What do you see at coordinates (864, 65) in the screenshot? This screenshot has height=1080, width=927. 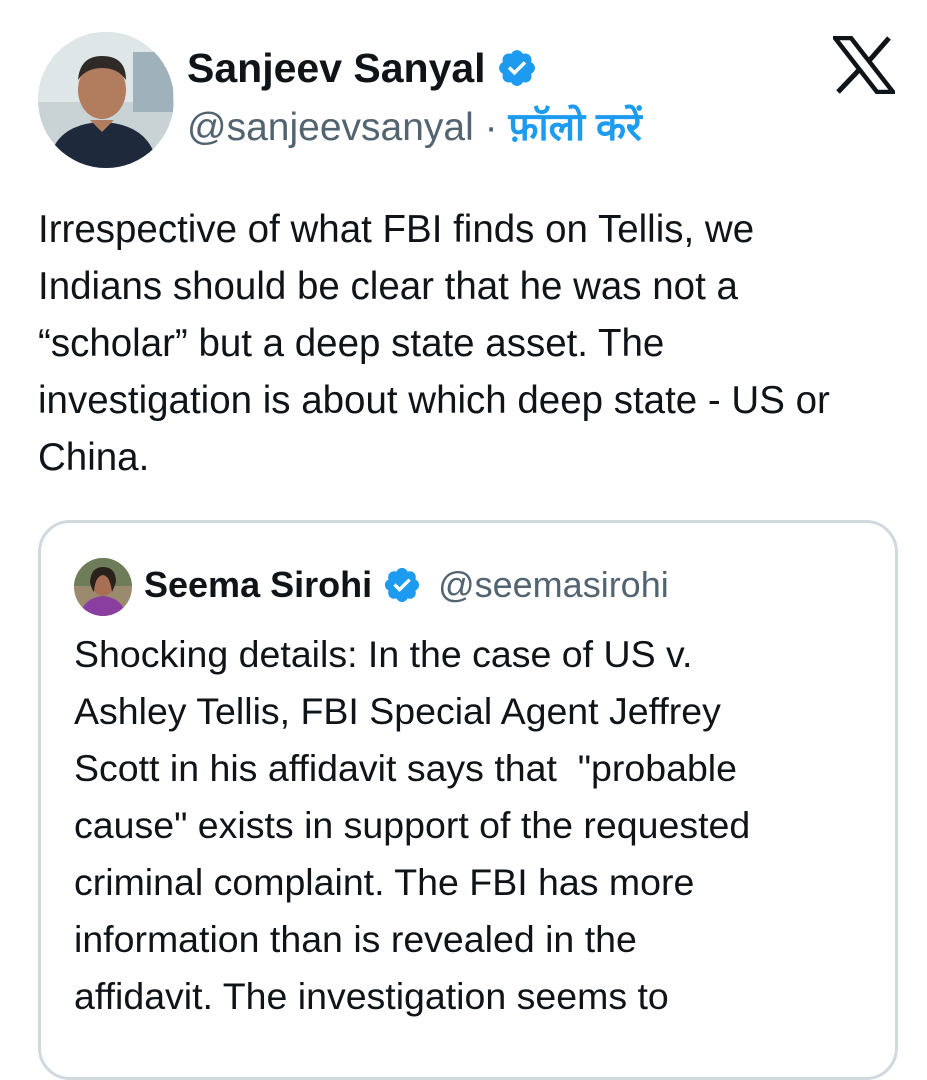 I see `x-logo-icon` at bounding box center [864, 65].